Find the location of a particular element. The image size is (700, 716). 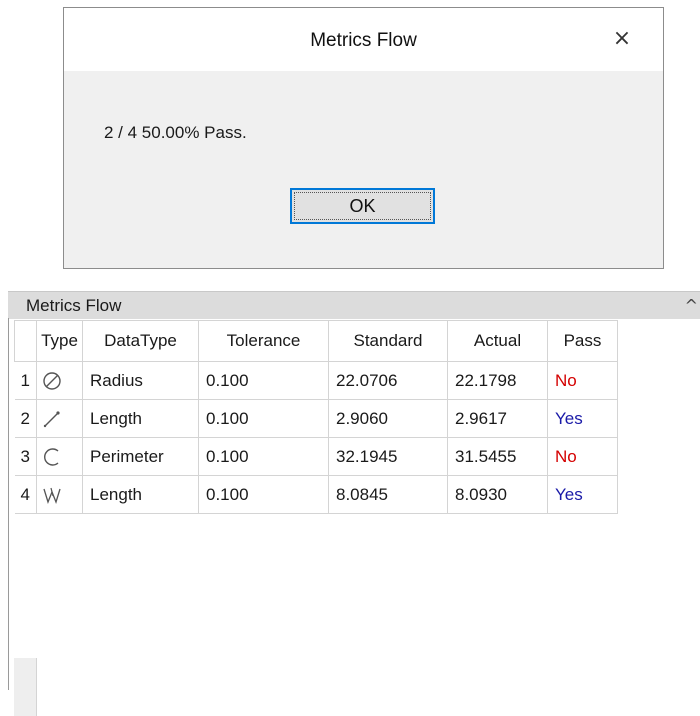

table-row: 3 Perimeter 0.100 32.1945 31.5455 No is located at coordinates (316, 456).